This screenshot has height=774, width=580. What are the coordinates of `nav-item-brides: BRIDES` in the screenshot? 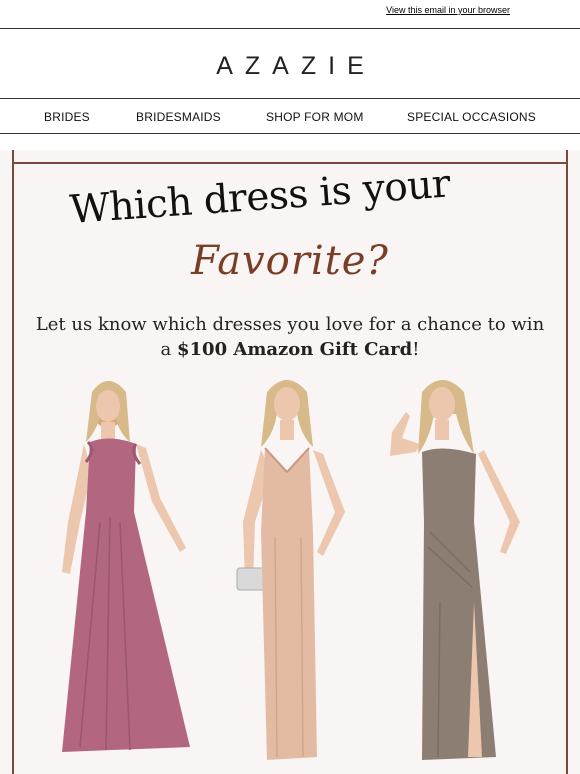 It's located at (67, 117).